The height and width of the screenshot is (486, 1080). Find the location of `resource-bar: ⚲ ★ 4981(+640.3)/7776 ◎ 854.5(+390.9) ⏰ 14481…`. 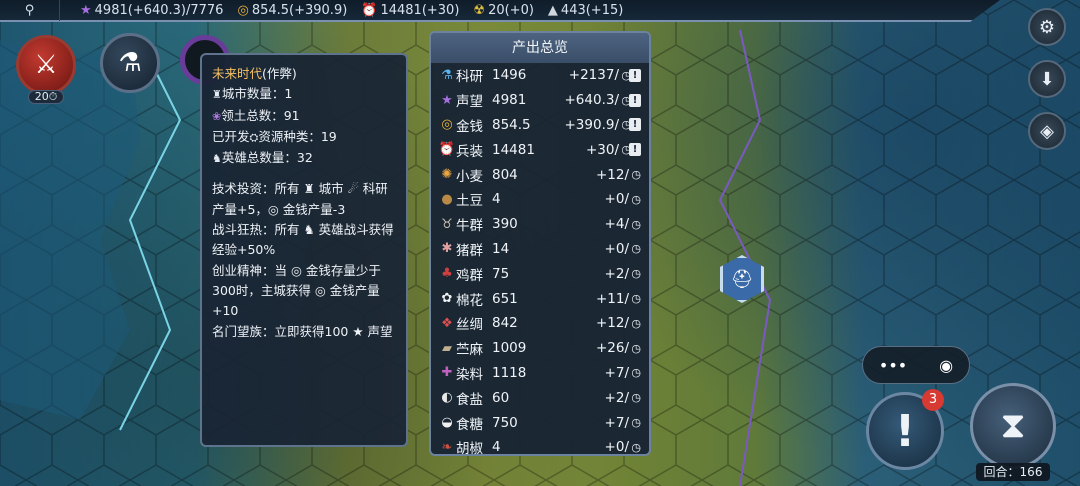

resource-bar: ⚲ ★ 4981(+640.3)/7776 ◎ 854.5(+390.9) ⏰ 14481… is located at coordinates (500, 11).